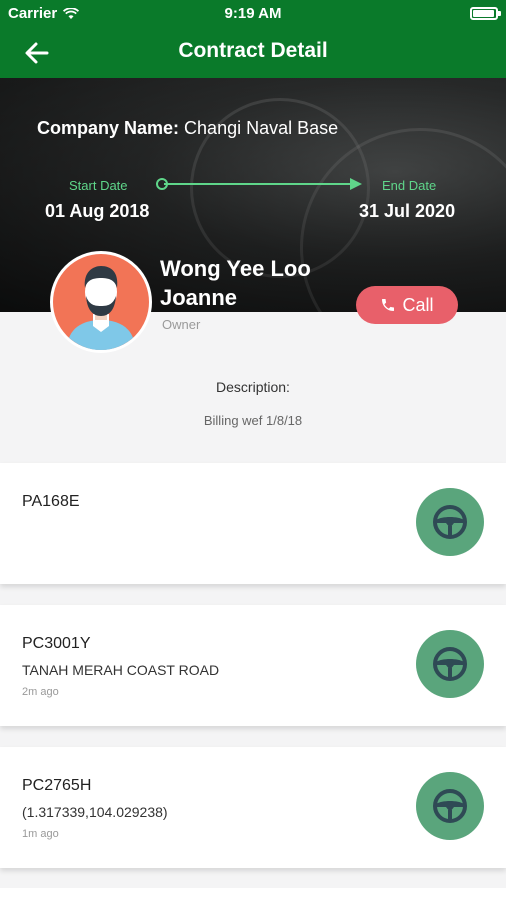  I want to click on status-time: 9:19 AM, so click(253, 13).